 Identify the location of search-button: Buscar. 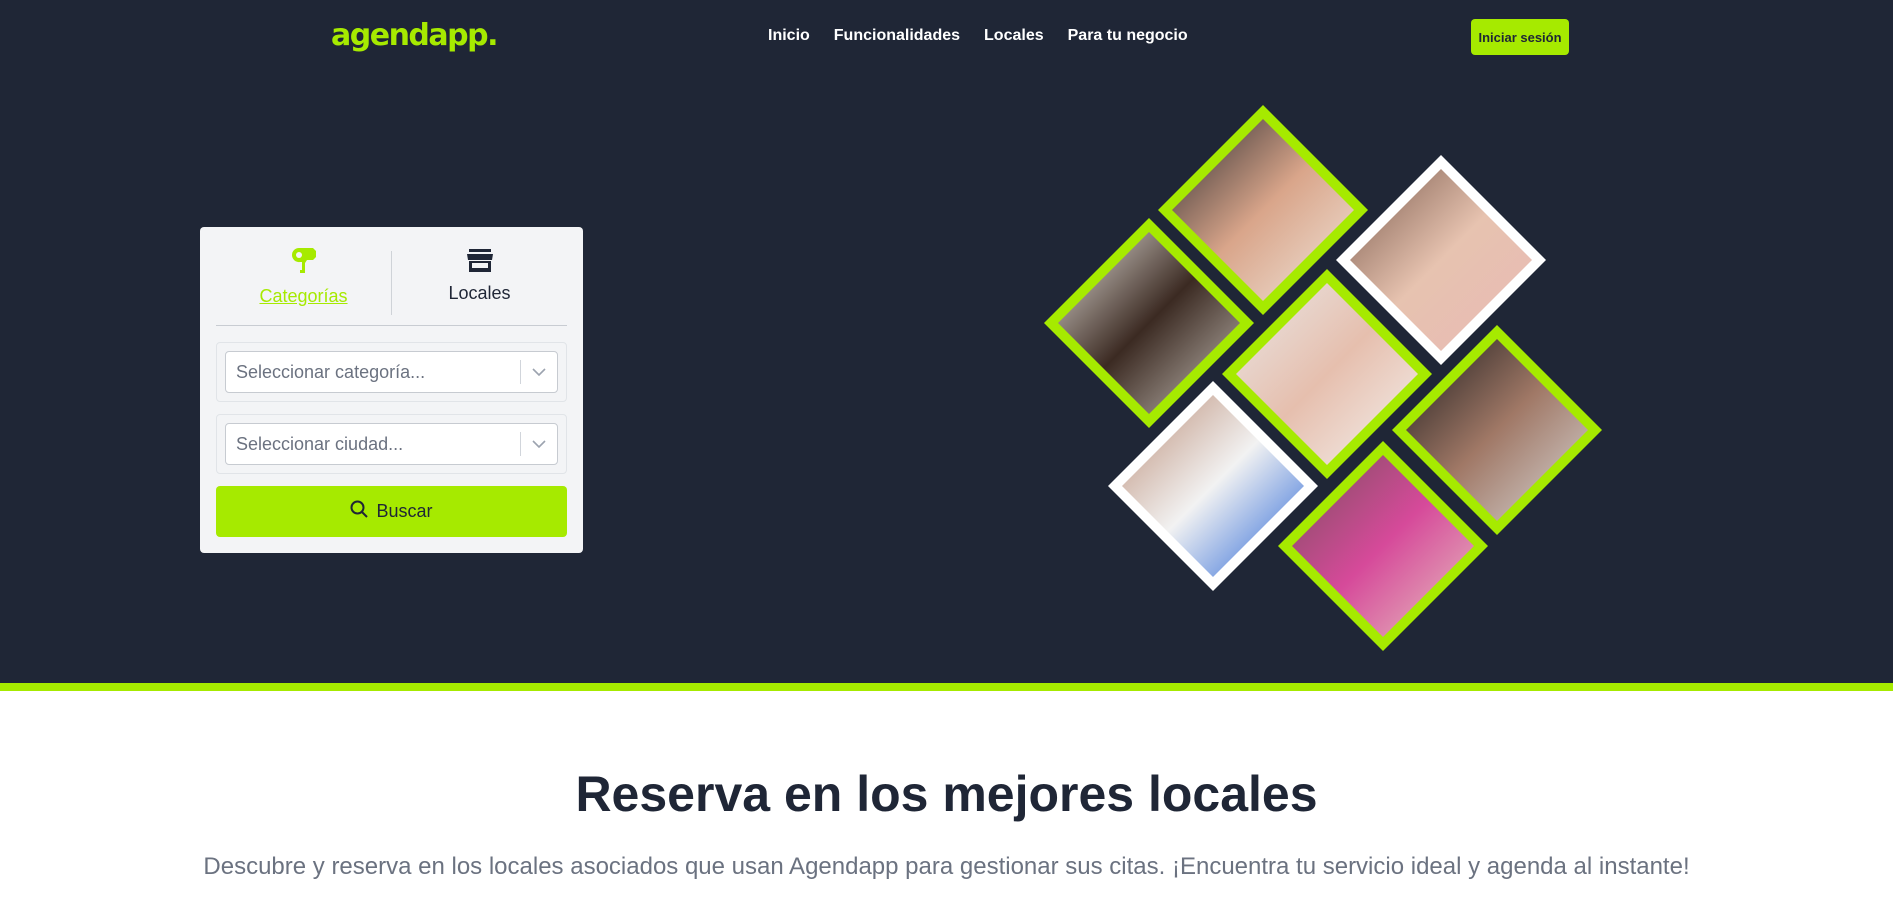
(391, 511).